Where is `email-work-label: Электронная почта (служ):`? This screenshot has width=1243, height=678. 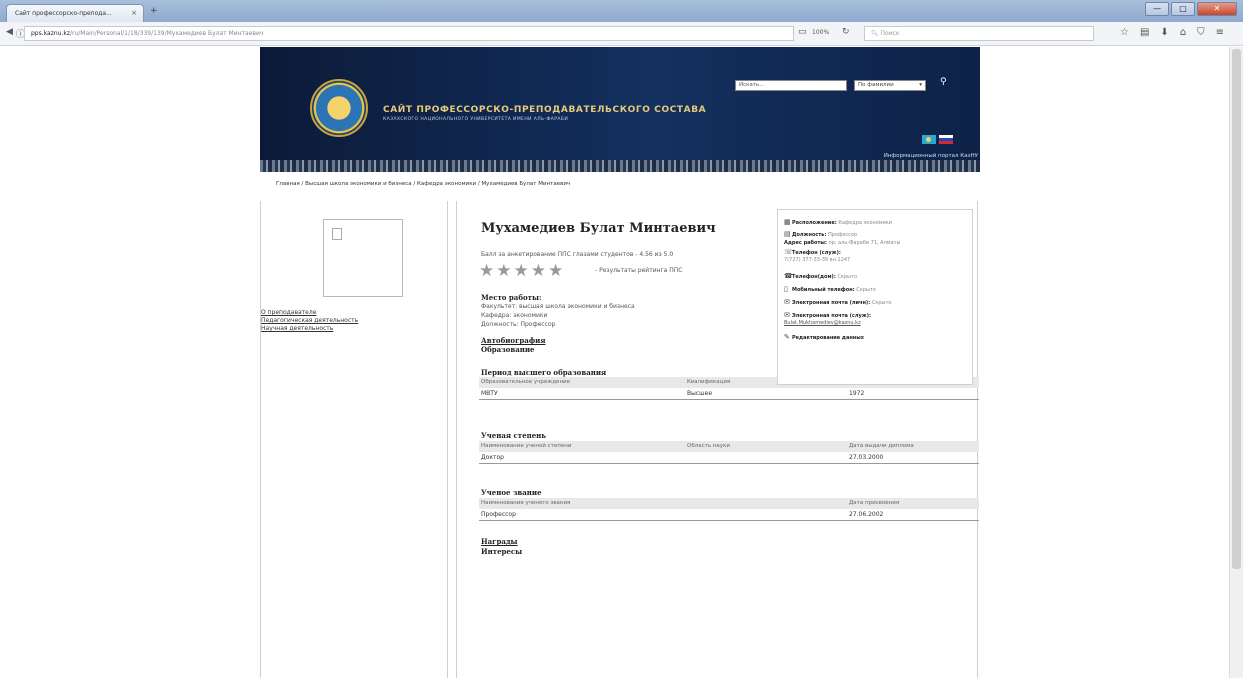 email-work-label: Электронная почта (служ): is located at coordinates (832, 316).